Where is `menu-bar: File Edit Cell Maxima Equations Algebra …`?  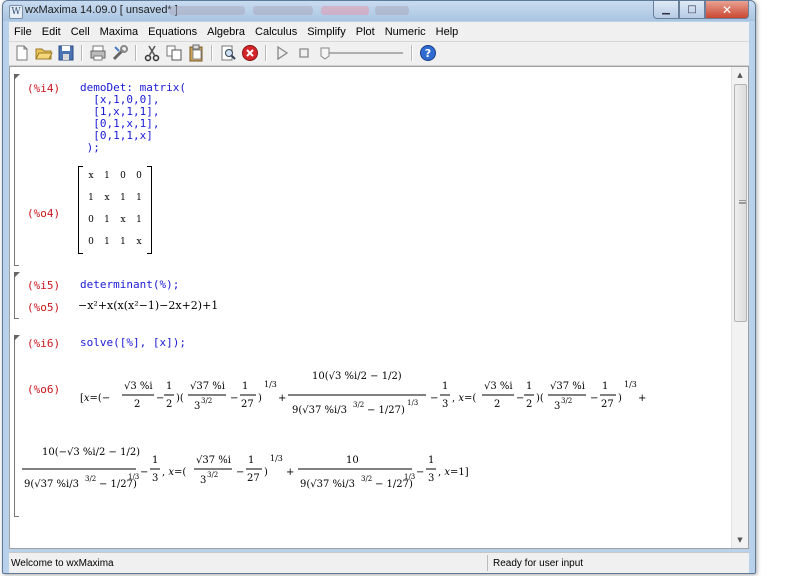 menu-bar: File Edit Cell Maxima Equations Algebra … is located at coordinates (379, 32).